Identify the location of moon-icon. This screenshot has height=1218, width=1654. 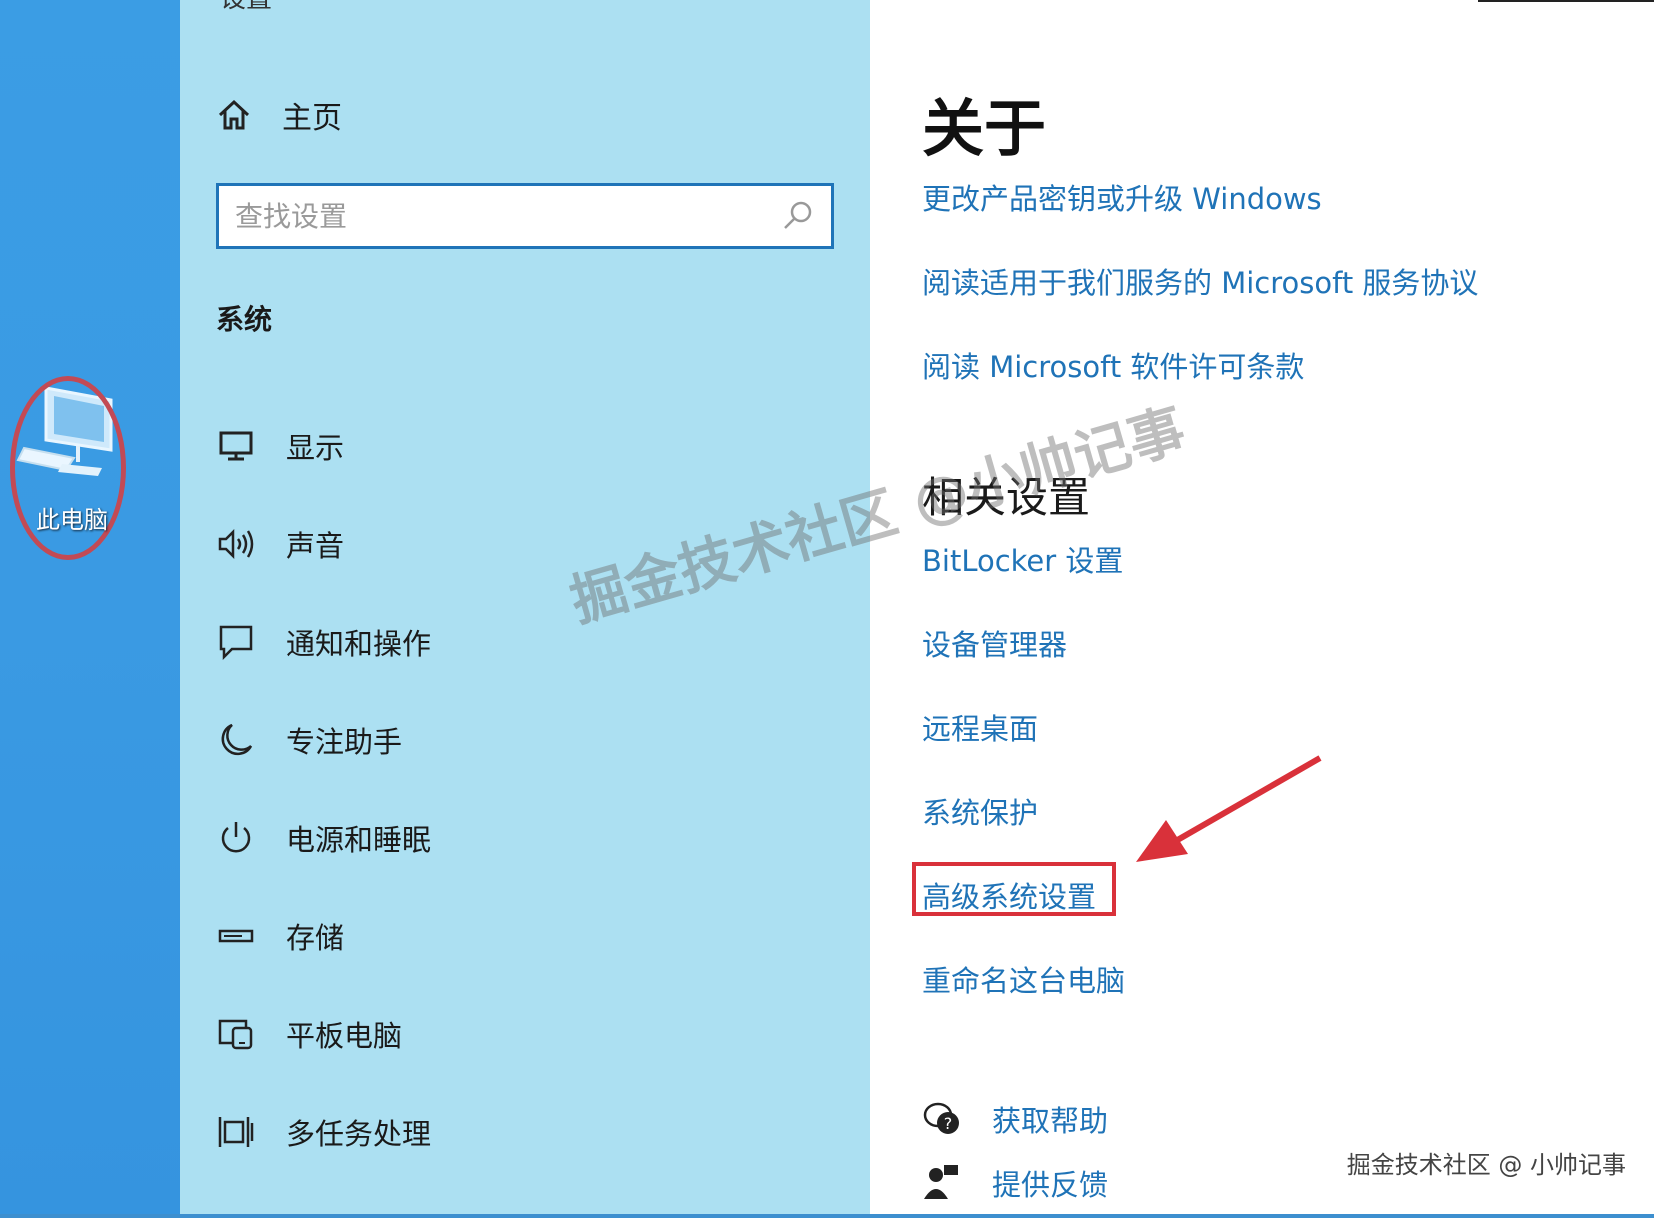
(236, 740).